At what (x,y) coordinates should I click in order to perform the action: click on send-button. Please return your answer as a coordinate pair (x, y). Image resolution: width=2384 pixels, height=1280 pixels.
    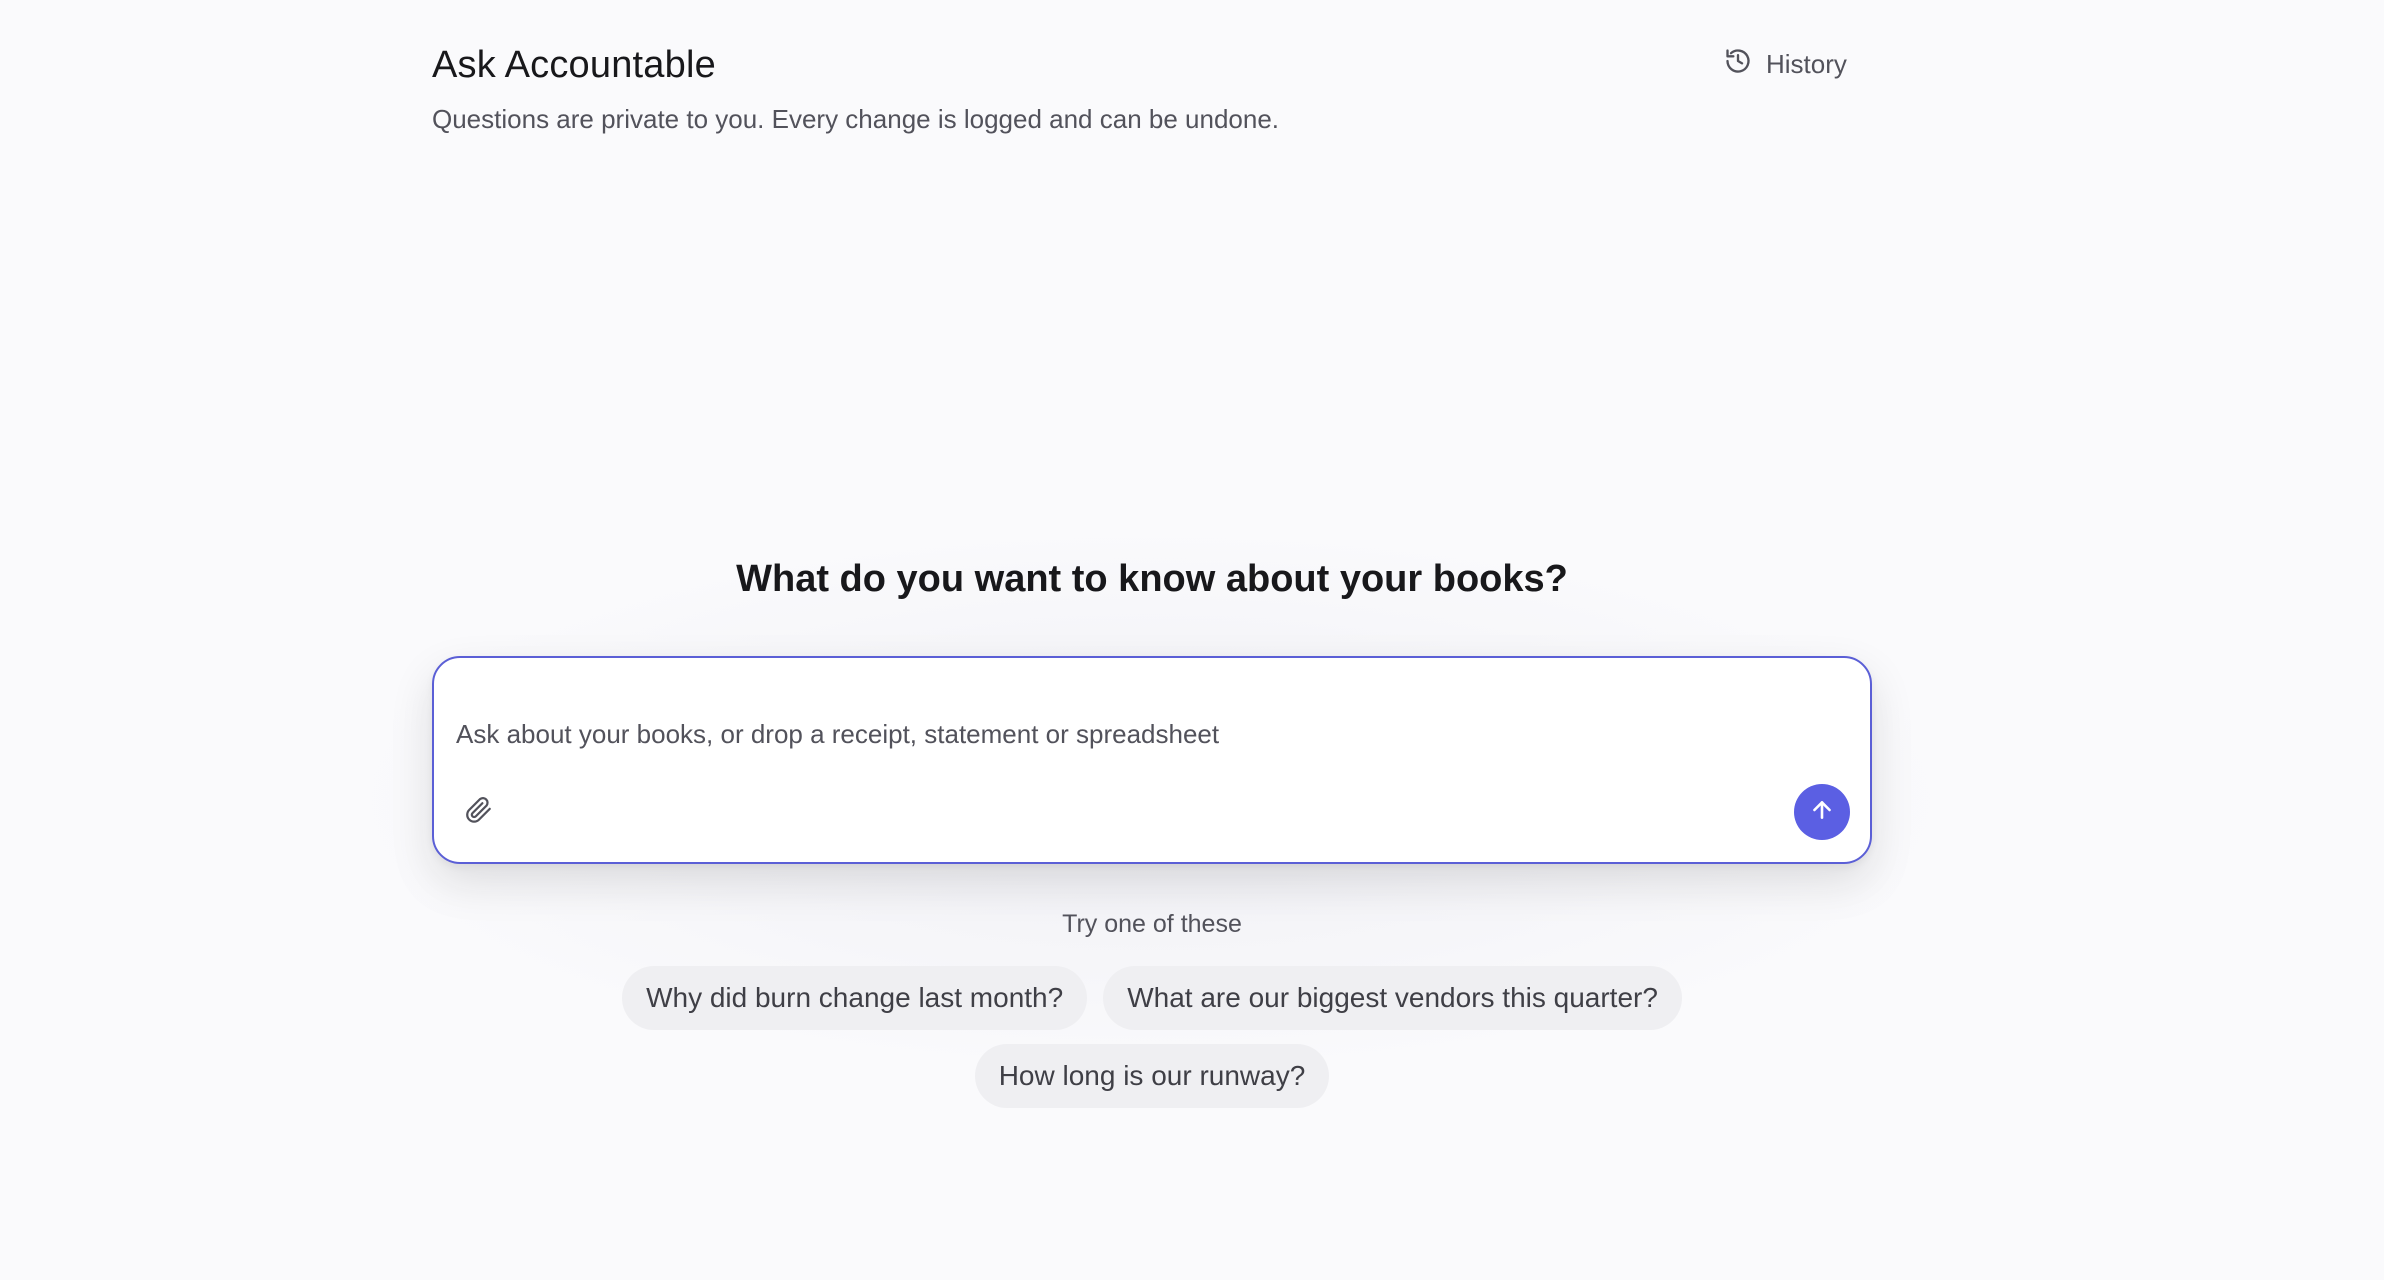
    Looking at the image, I should click on (1822, 812).